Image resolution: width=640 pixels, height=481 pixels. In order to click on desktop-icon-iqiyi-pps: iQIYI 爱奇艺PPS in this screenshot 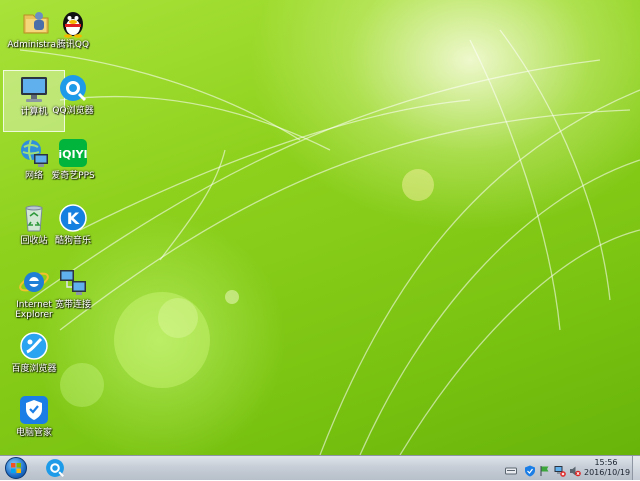, I will do `click(73, 166)`.